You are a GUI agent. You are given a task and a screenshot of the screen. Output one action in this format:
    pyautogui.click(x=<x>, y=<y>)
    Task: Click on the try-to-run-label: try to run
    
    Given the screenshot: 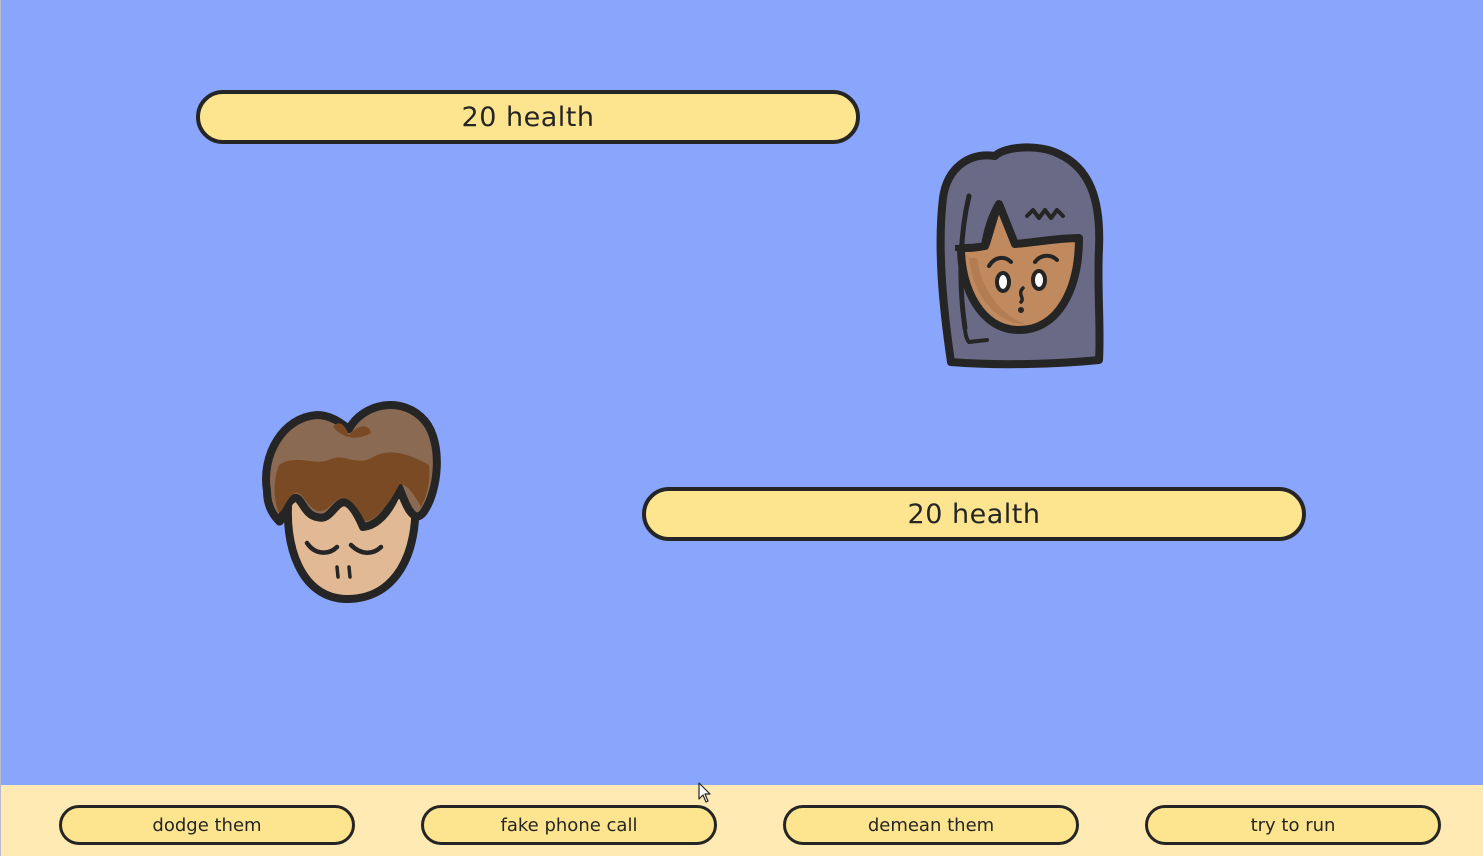 What is the action you would take?
    pyautogui.click(x=1293, y=825)
    